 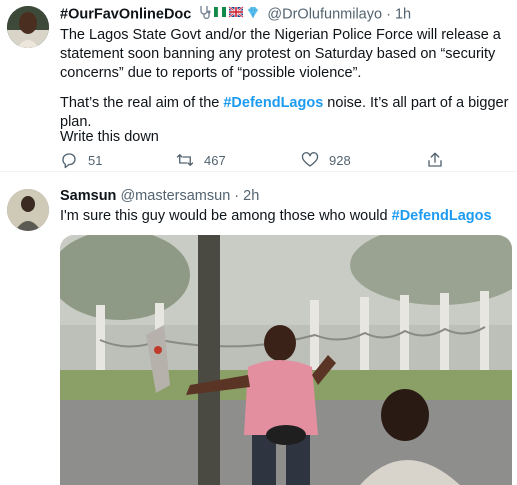 I want to click on tweet-header: #OurFavOnlineDoc @DrOlufunmilayo · 1h, so click(x=235, y=14).